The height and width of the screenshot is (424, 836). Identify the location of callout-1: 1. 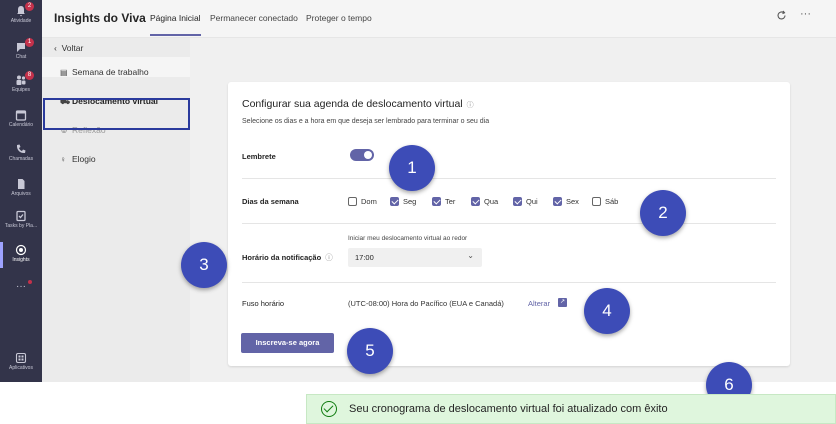
(412, 168).